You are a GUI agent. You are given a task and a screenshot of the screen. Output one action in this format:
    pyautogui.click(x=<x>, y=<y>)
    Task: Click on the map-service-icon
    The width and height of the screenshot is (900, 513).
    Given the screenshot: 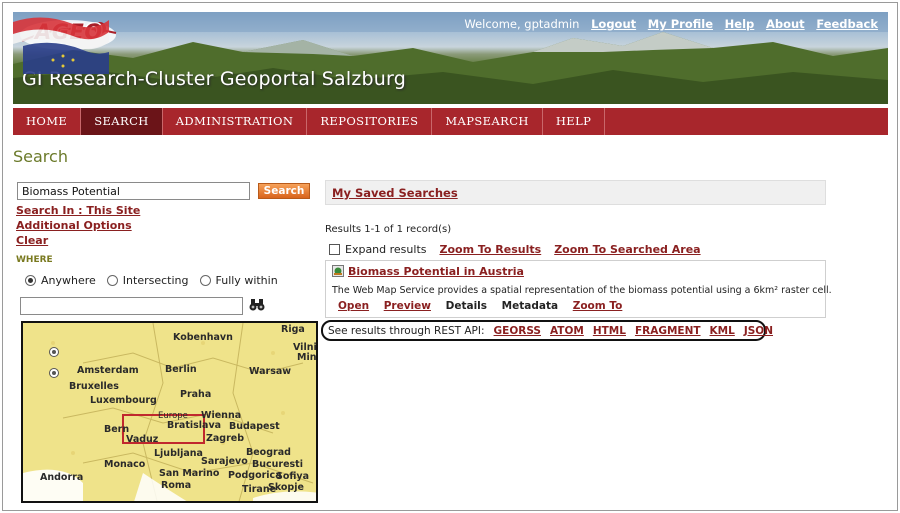 What is the action you would take?
    pyautogui.click(x=338, y=271)
    